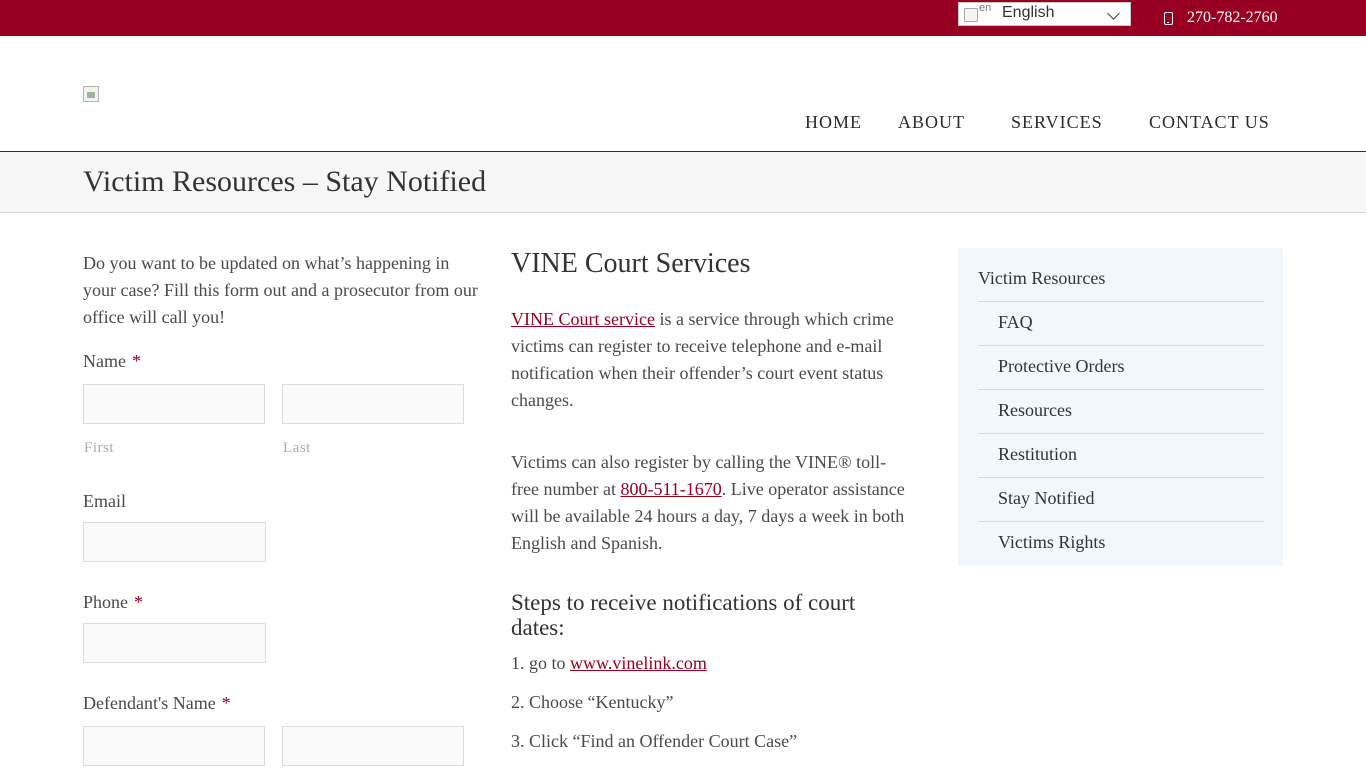 This screenshot has width=1366, height=768. I want to click on step-1: 1. go to www.vinelink.com, so click(609, 663).